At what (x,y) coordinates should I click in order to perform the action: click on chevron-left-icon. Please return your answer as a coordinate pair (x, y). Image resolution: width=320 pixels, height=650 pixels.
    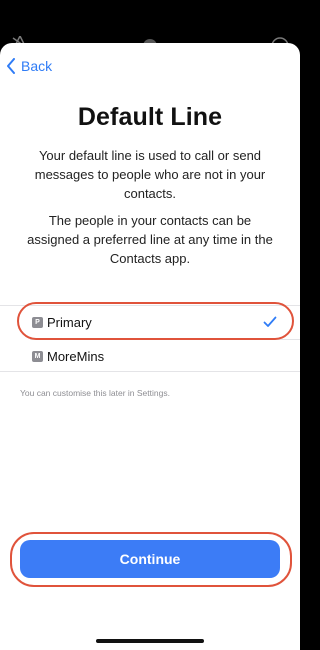
    Looking at the image, I should click on (11, 66).